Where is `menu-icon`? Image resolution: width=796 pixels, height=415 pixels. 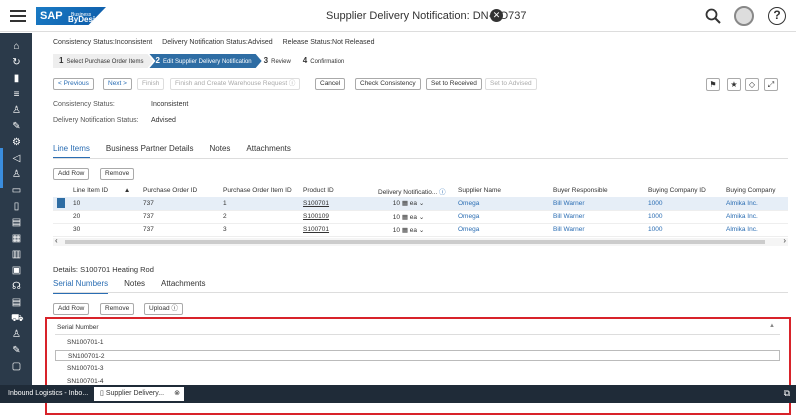 menu-icon is located at coordinates (18, 16).